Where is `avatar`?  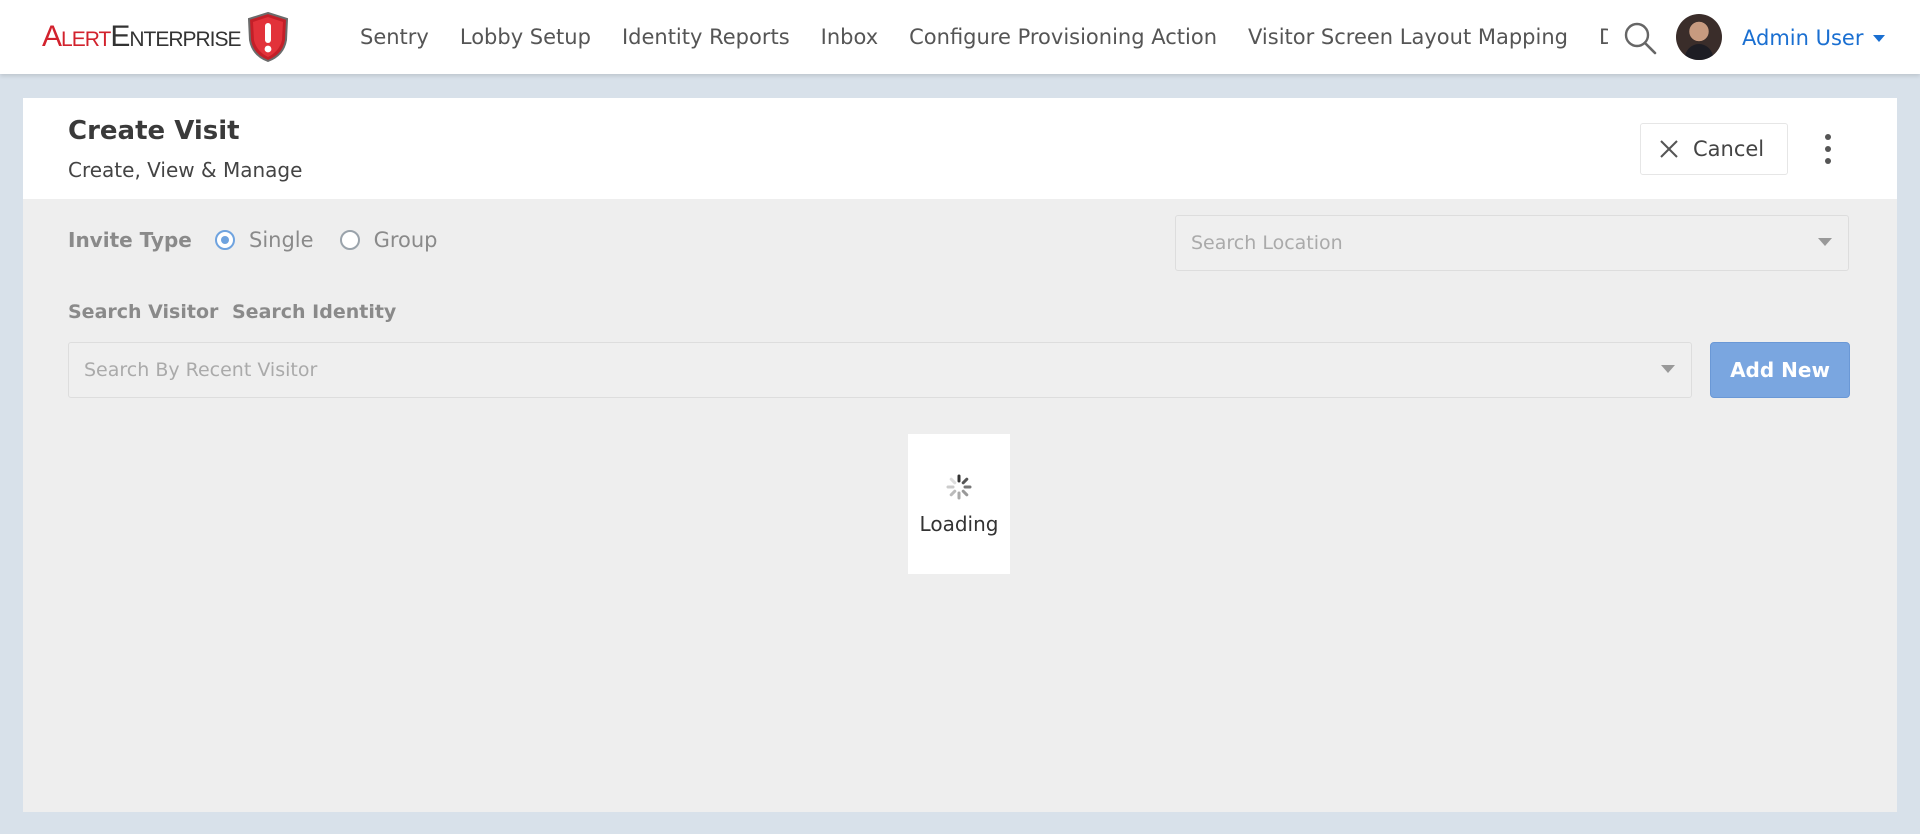
avatar is located at coordinates (1699, 37).